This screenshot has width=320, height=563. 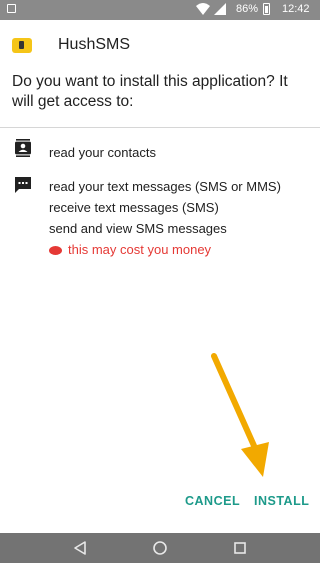 What do you see at coordinates (160, 501) in the screenshot?
I see `dialog-actions: CANCEL INSTALL` at bounding box center [160, 501].